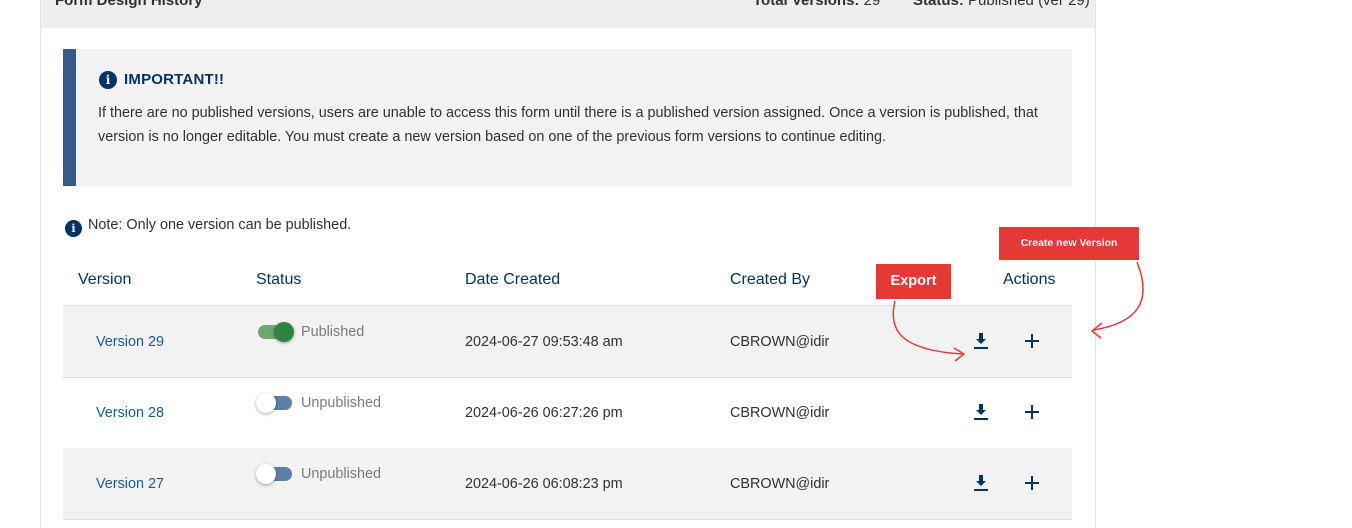 The height and width of the screenshot is (528, 1352). I want to click on version-link: Version 29, so click(130, 342).